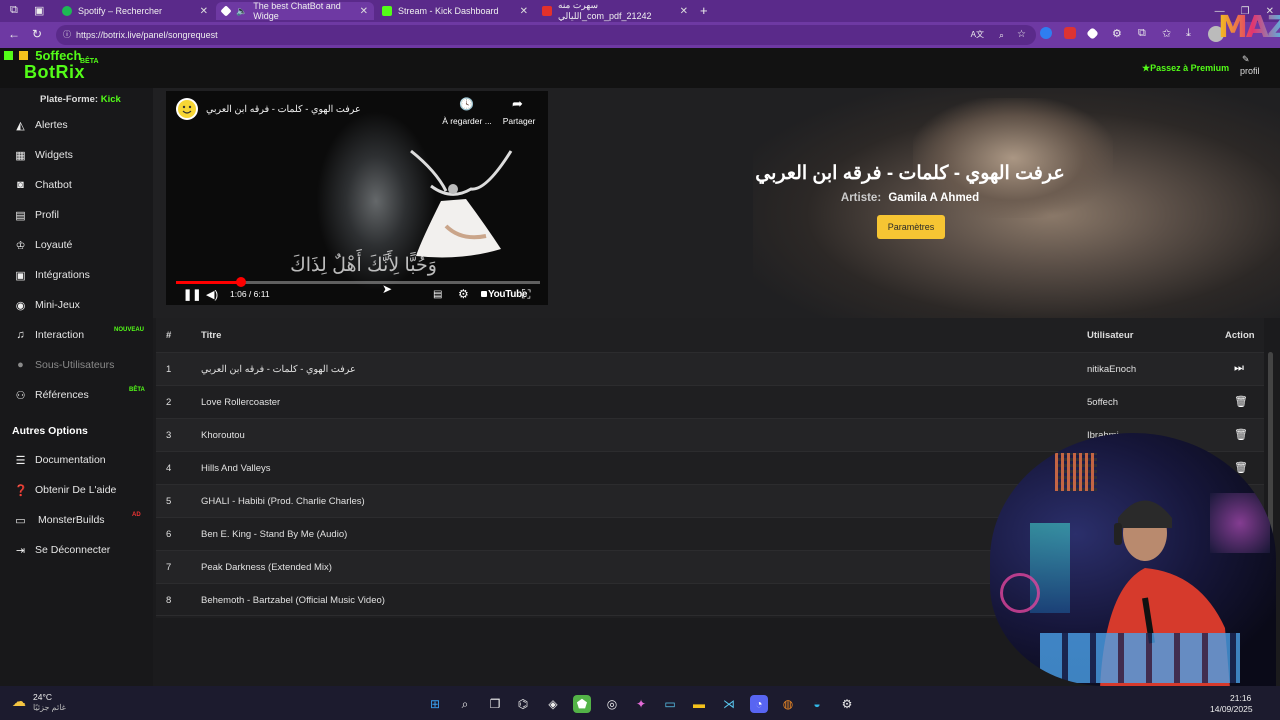  I want to click on table-row: 2 Love Rollercoaster 5offech 🗑, so click(710, 401).